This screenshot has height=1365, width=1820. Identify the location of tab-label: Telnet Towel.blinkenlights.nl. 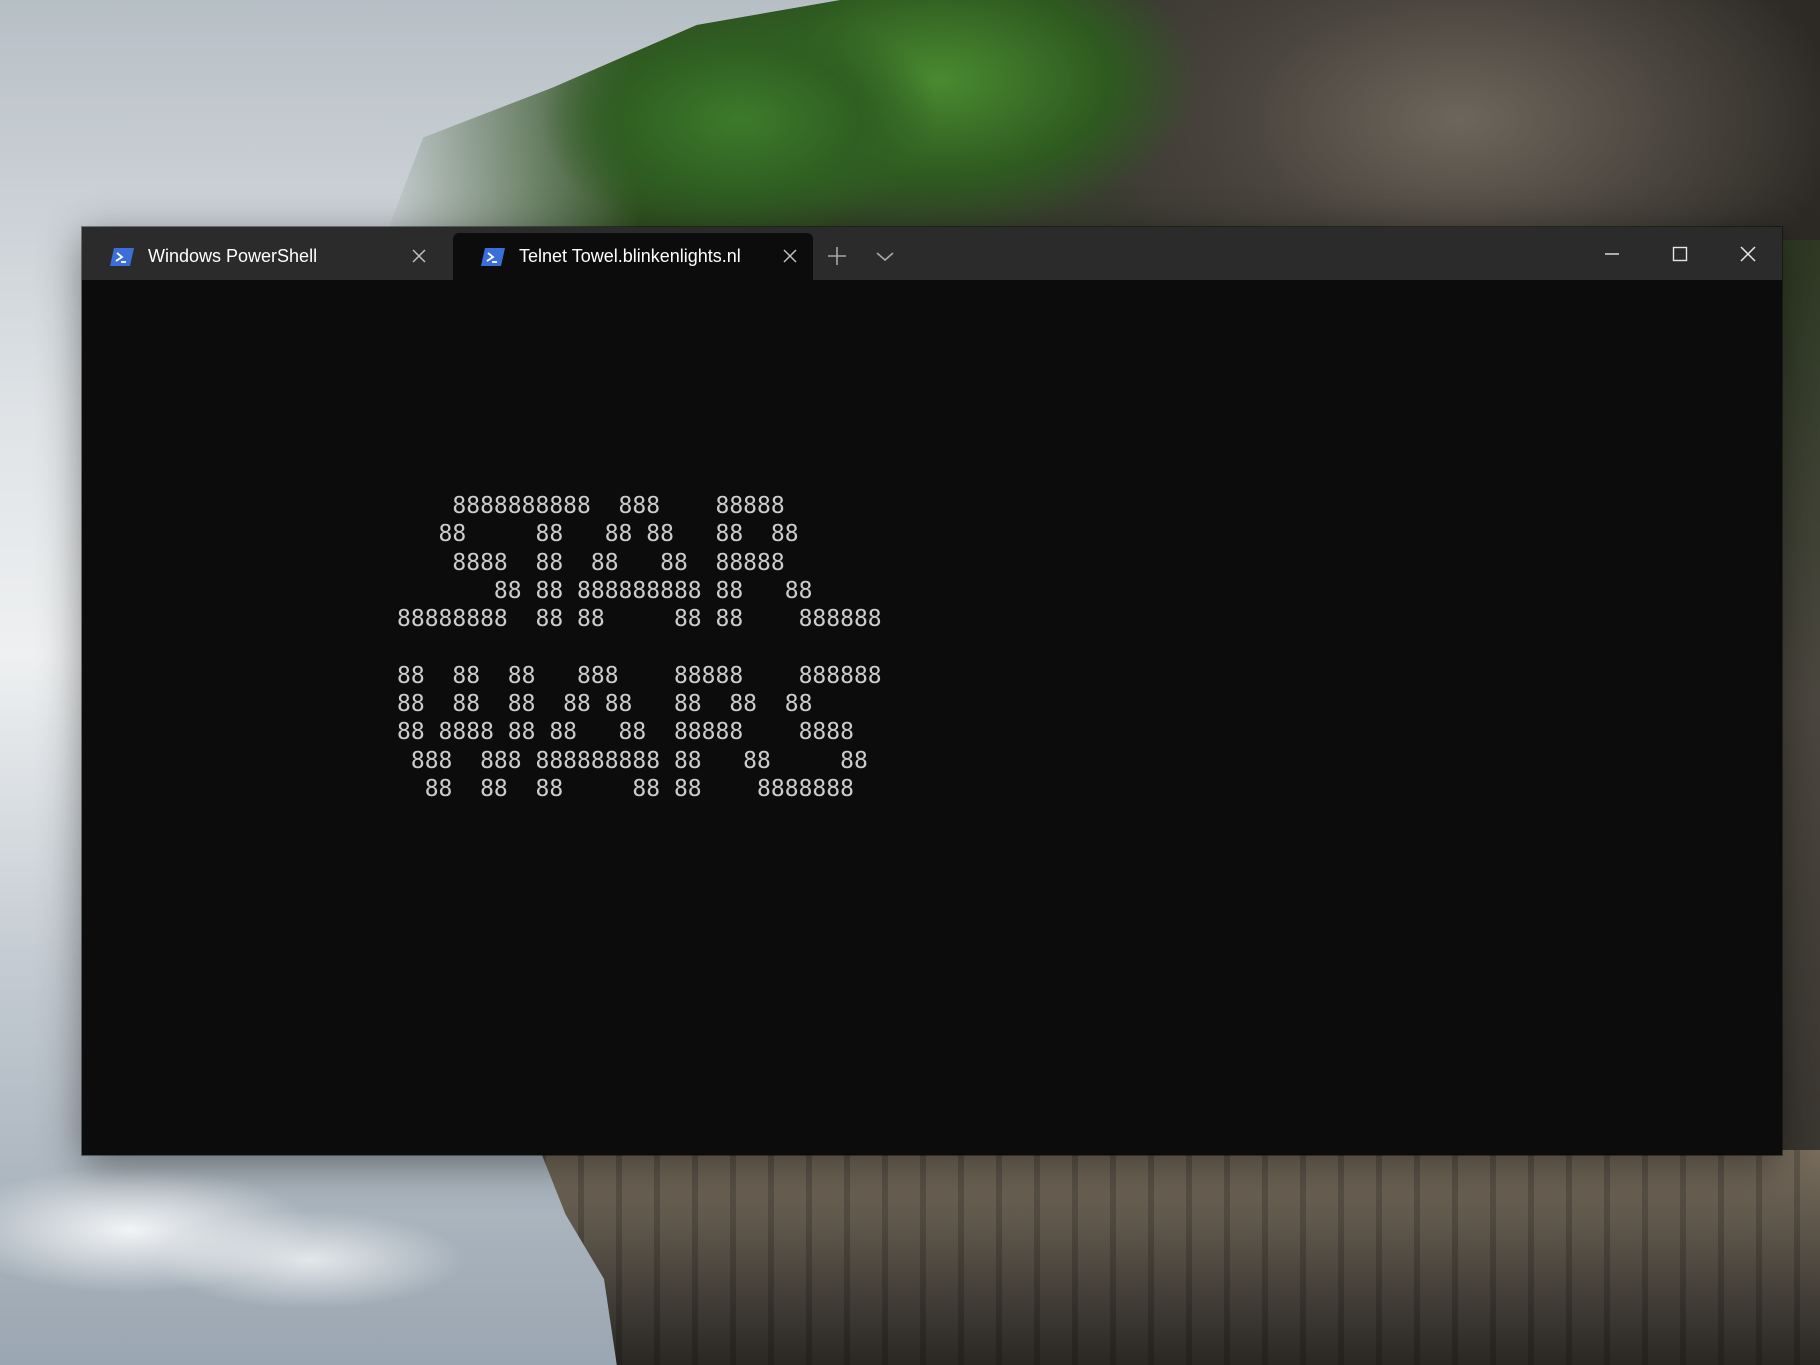
(630, 256).